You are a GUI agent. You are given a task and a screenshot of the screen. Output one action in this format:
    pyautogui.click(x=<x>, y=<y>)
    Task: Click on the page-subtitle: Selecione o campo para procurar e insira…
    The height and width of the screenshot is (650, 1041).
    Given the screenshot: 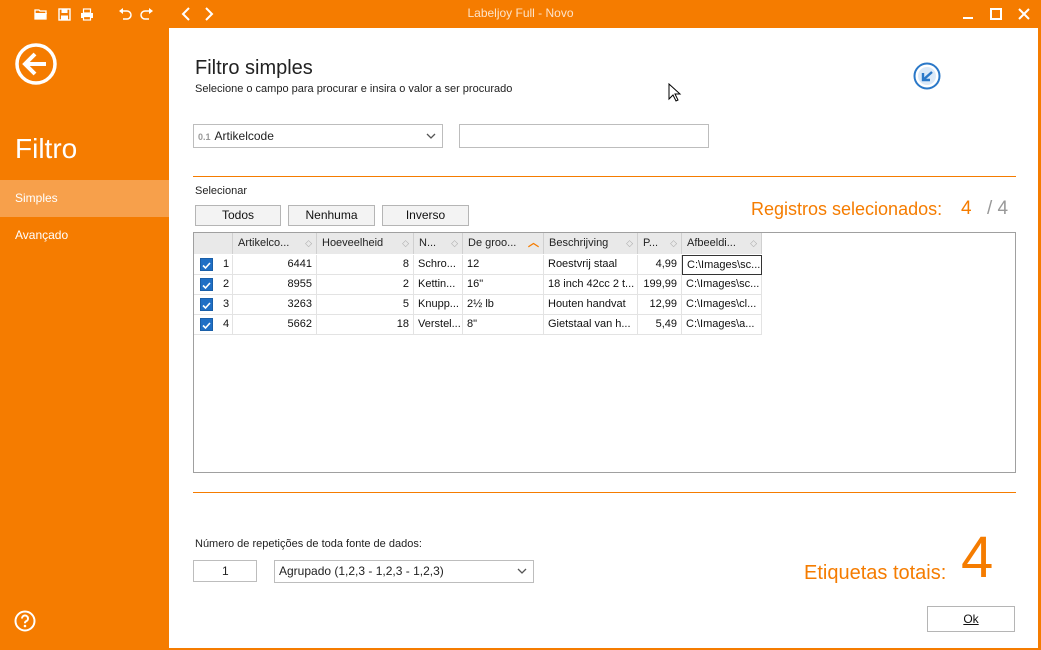 What is the action you would take?
    pyautogui.click(x=354, y=89)
    